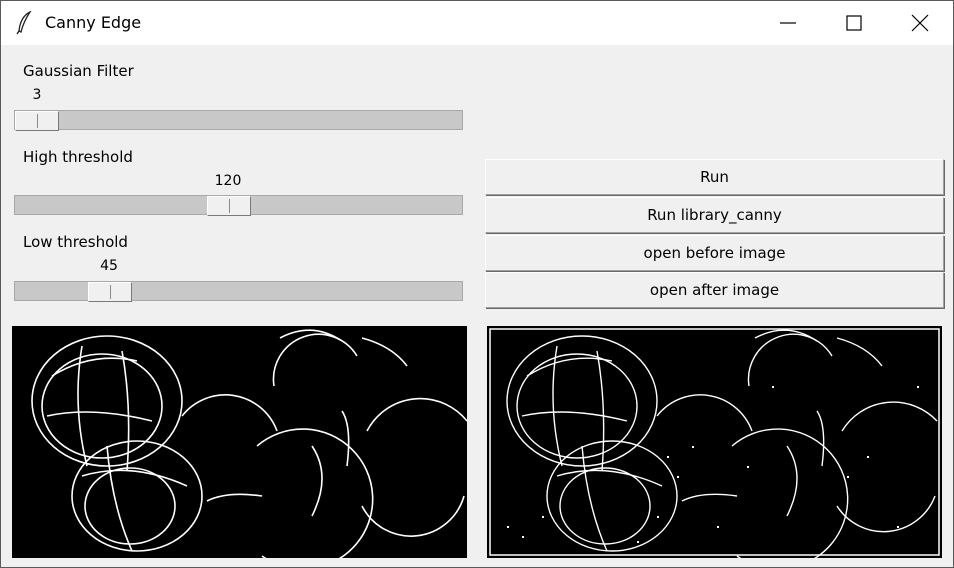  I want to click on low-threshold-slider-thumb, so click(110, 292).